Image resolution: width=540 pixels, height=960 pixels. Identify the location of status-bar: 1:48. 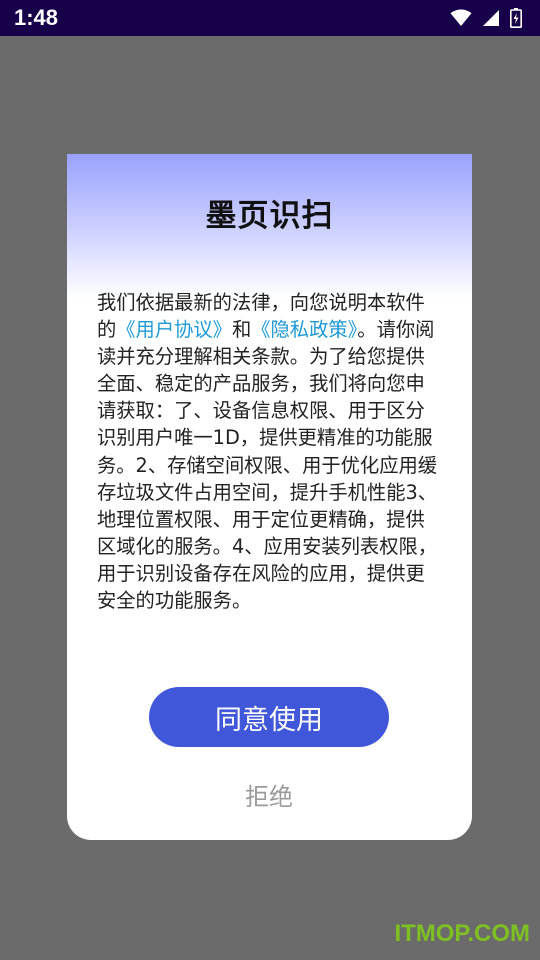
(270, 18).